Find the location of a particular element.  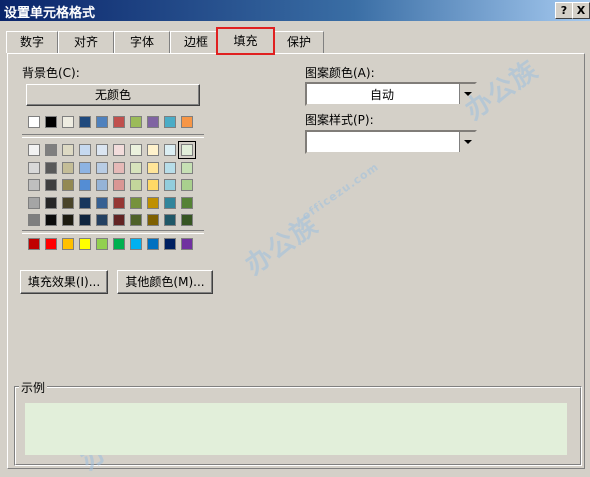

close-button: X is located at coordinates (581, 10).